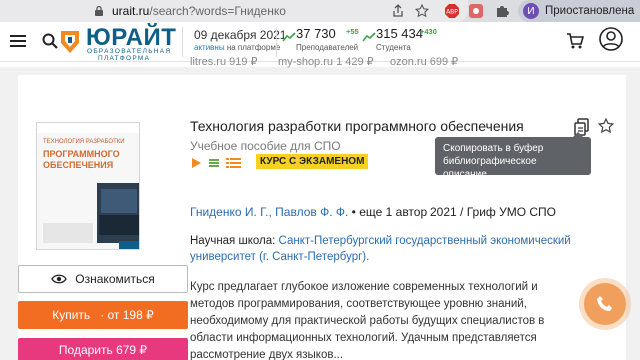 Image resolution: width=640 pixels, height=360 pixels. What do you see at coordinates (209, 47) in the screenshot?
I see `active-link: активны` at bounding box center [209, 47].